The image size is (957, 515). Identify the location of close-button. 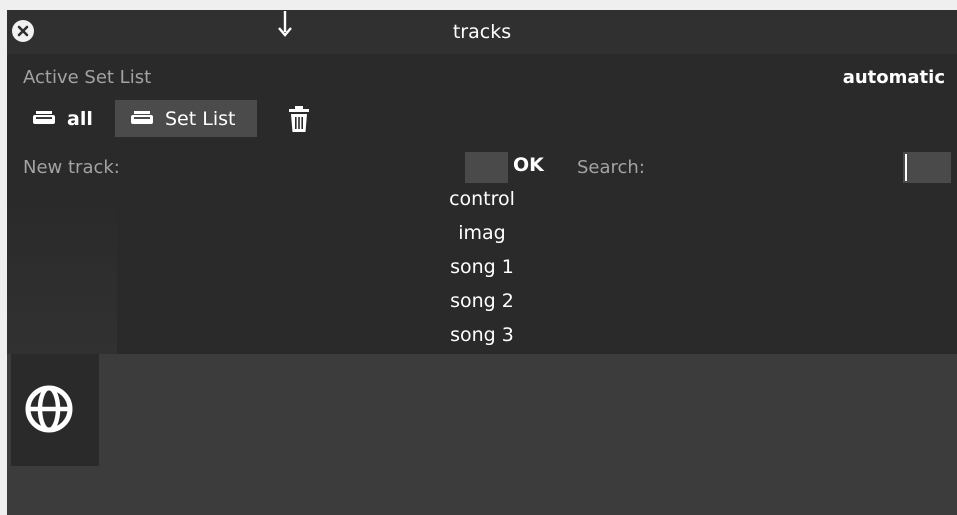
(23, 31).